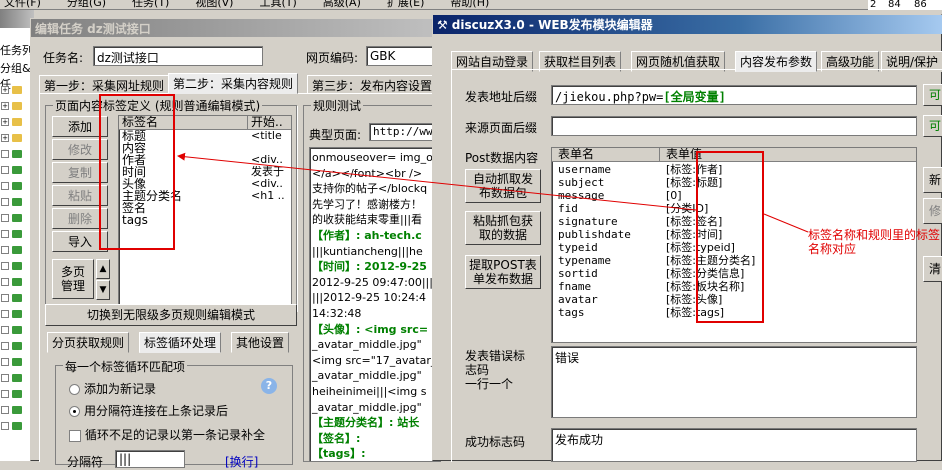 This screenshot has height=470, width=942. Describe the element at coordinates (874, 242) in the screenshot. I see `annotation-note: 标签名称和规则里的标签 名称对应` at that location.